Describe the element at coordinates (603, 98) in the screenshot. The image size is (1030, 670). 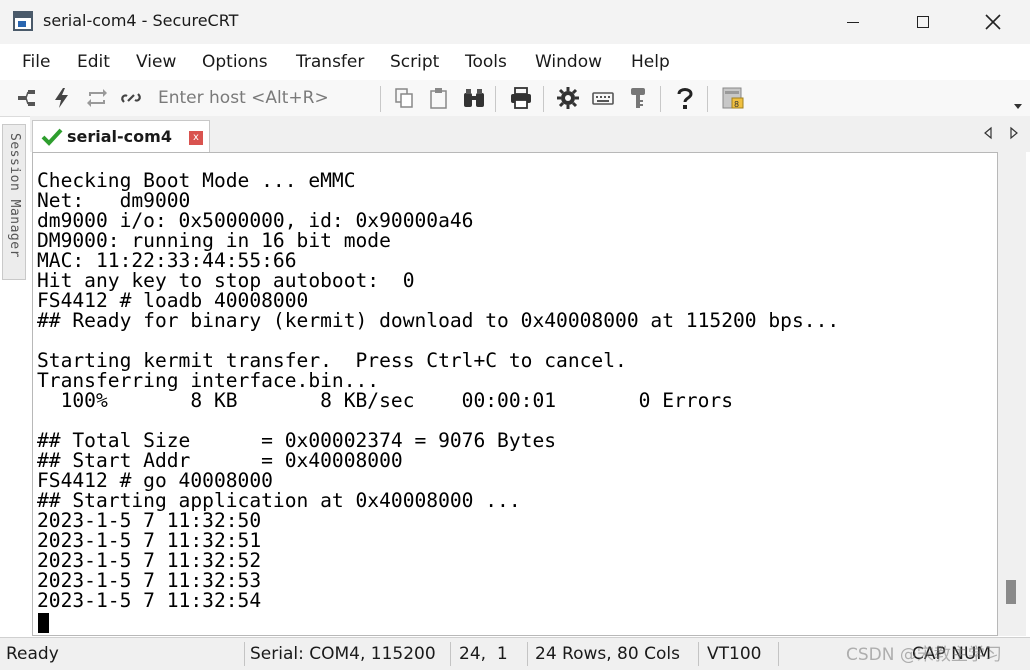
I see `keymap-icon` at that location.